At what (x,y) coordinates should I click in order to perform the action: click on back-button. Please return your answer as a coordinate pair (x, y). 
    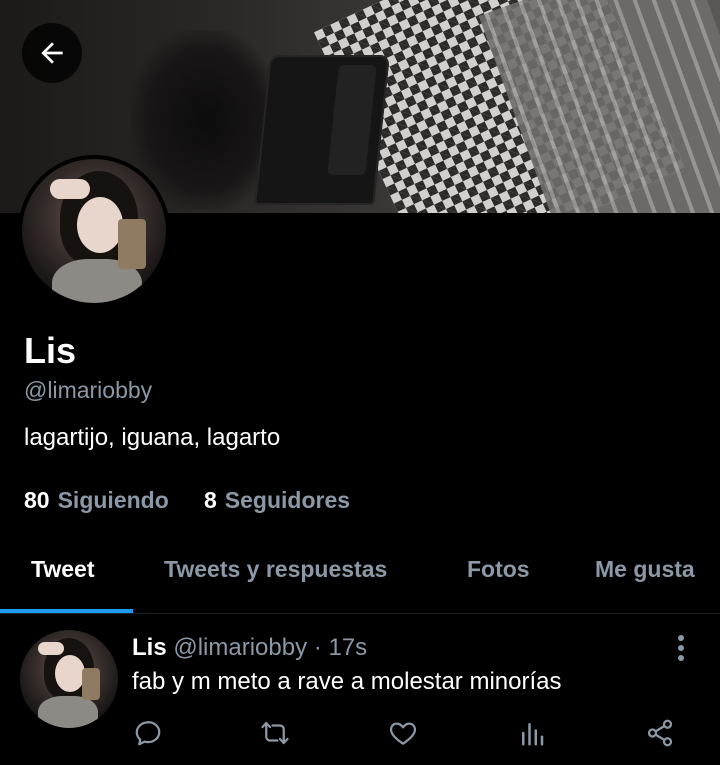
    Looking at the image, I should click on (52, 53).